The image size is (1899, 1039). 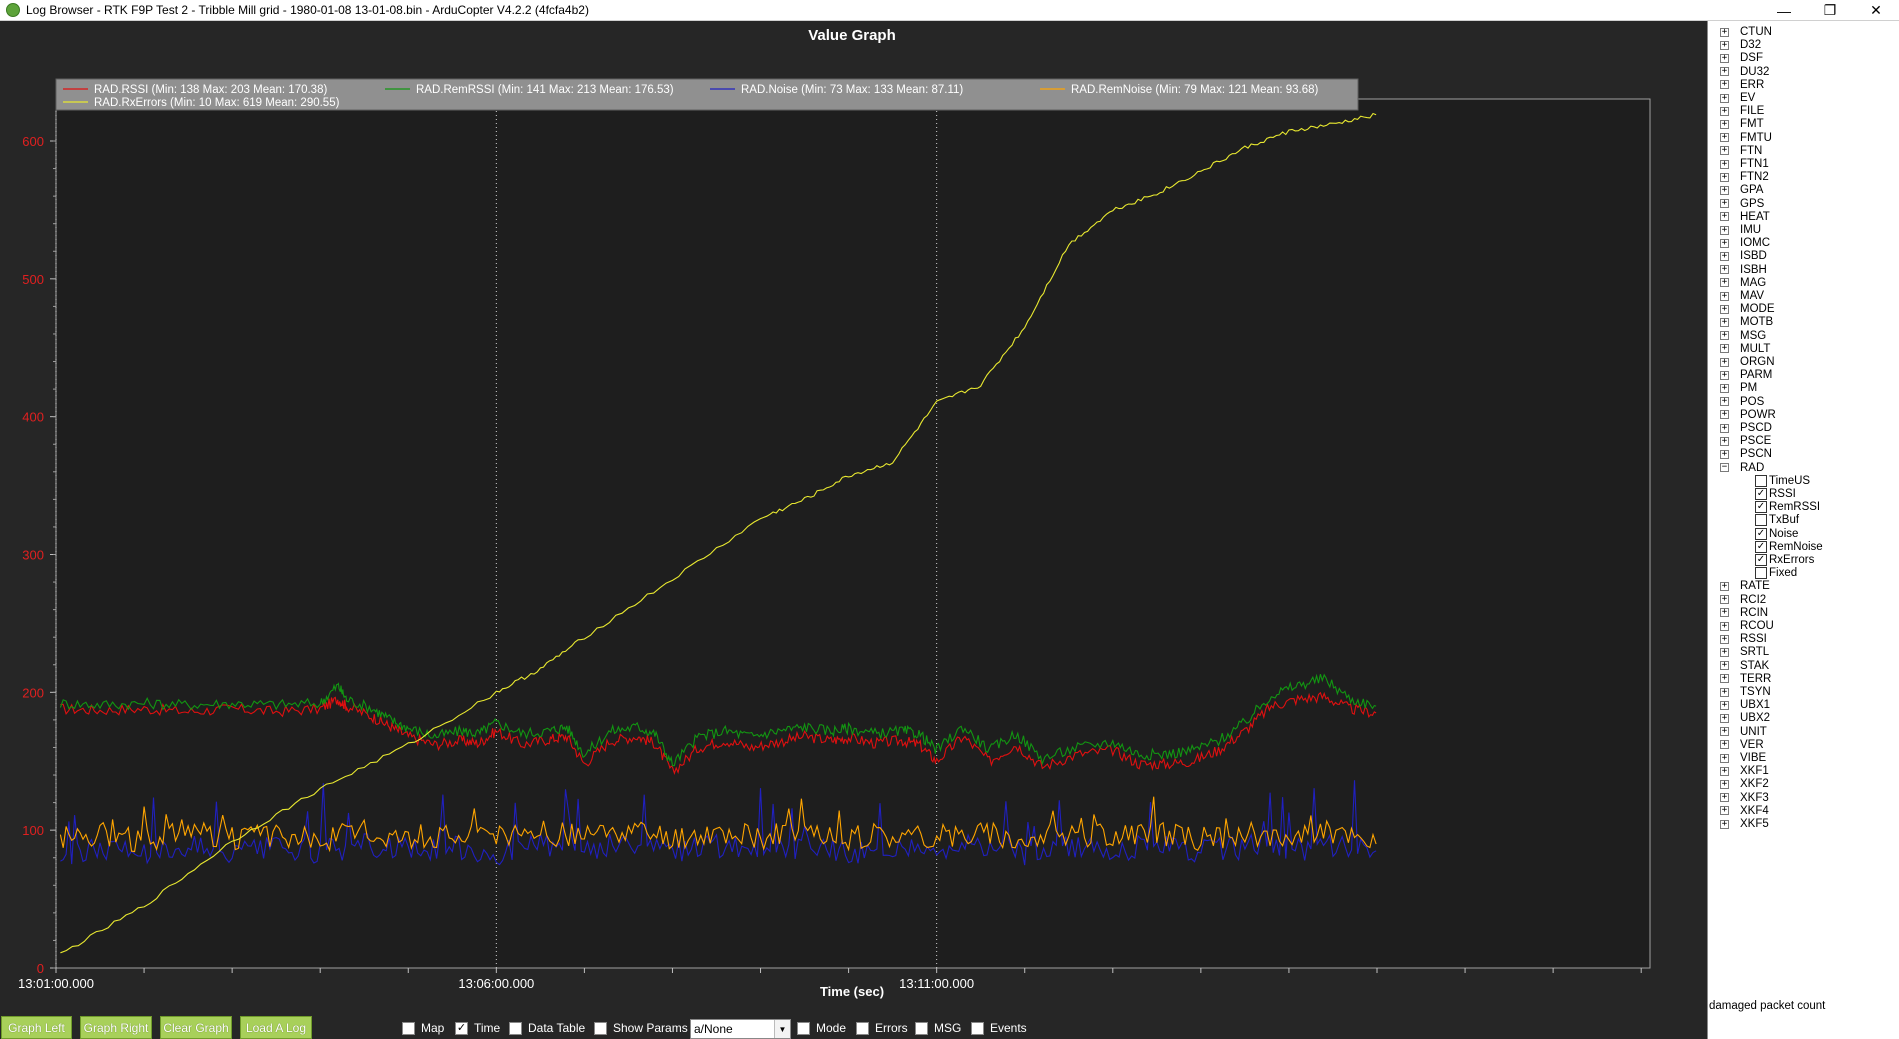 What do you see at coordinates (477, 1028) in the screenshot?
I see `time-checkbox: ✓ Time` at bounding box center [477, 1028].